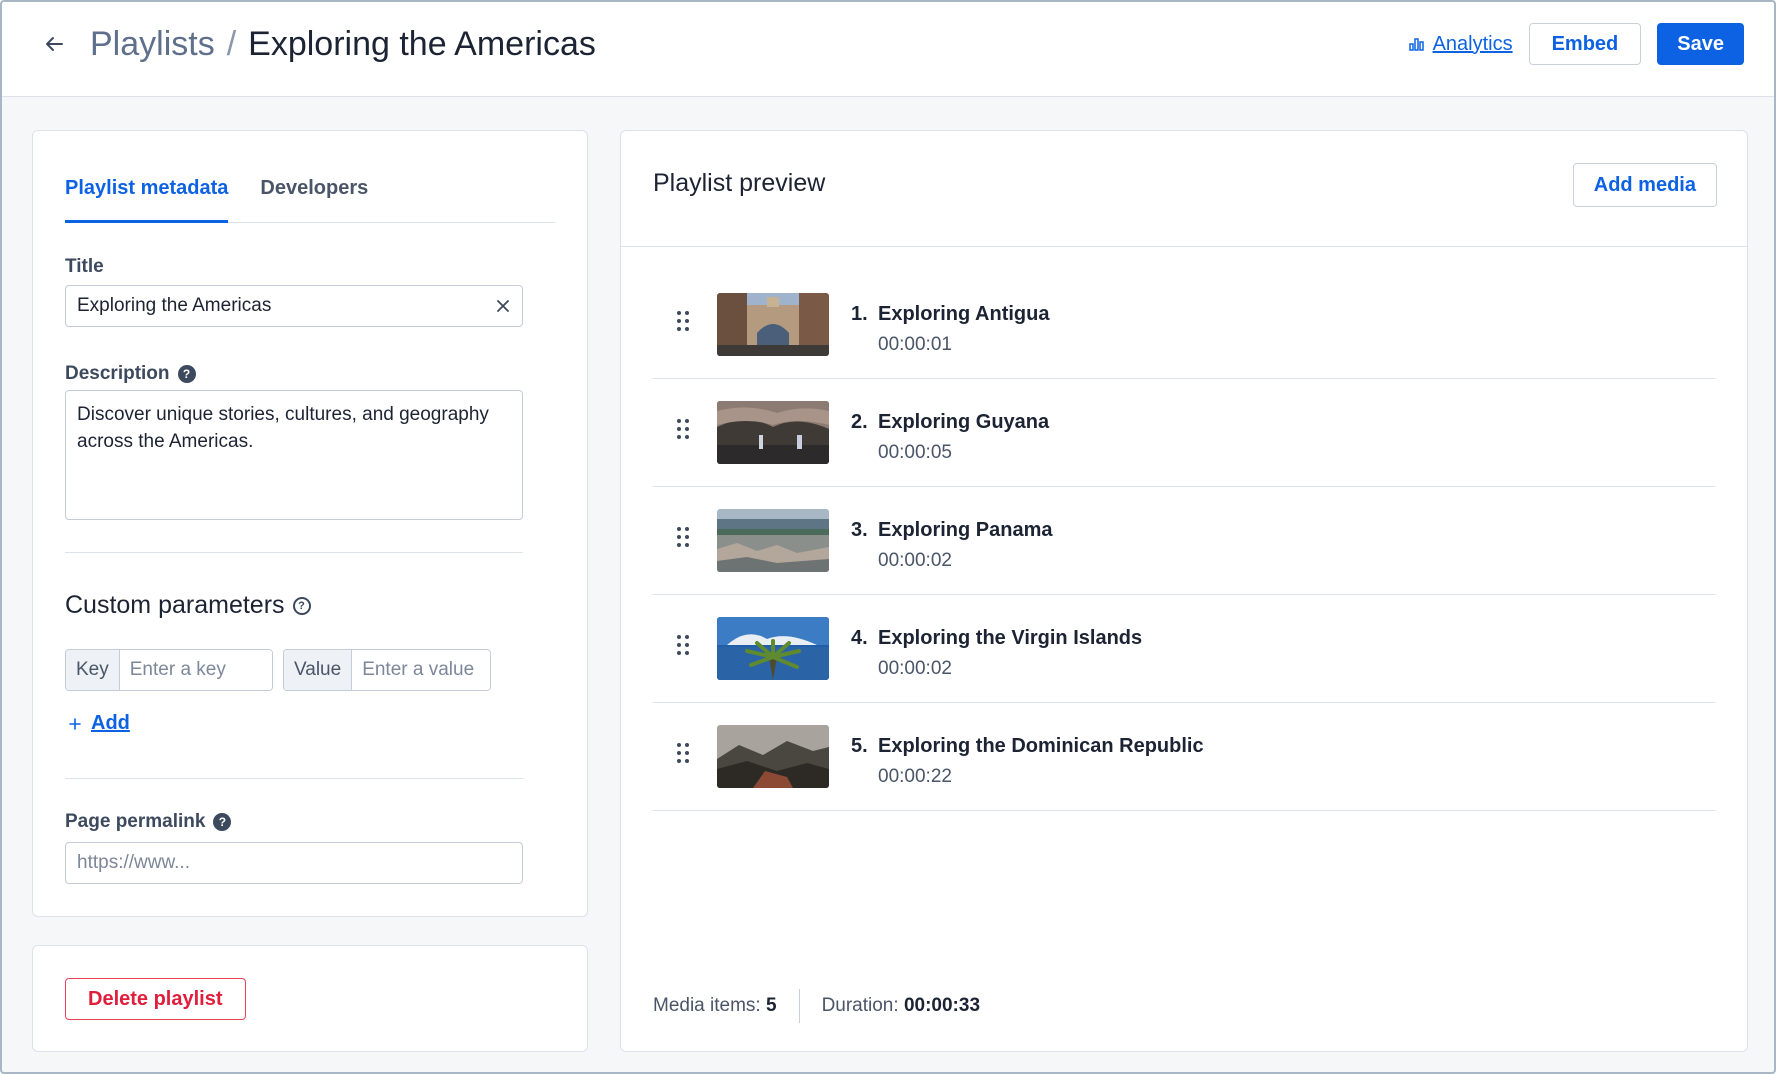 Image resolution: width=1776 pixels, height=1074 pixels. What do you see at coordinates (195, 670) in the screenshot?
I see `custom-param-key-input` at bounding box center [195, 670].